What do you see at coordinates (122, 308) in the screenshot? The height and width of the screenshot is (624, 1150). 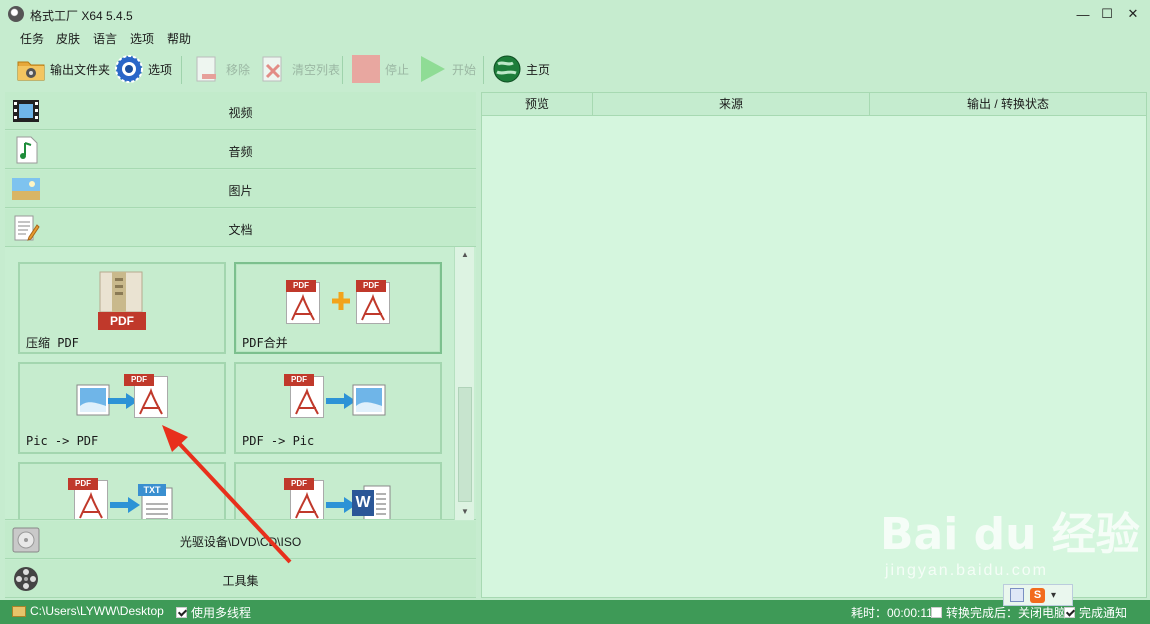 I see `tile-compress-pdf: PDF 压缩 PDF` at bounding box center [122, 308].